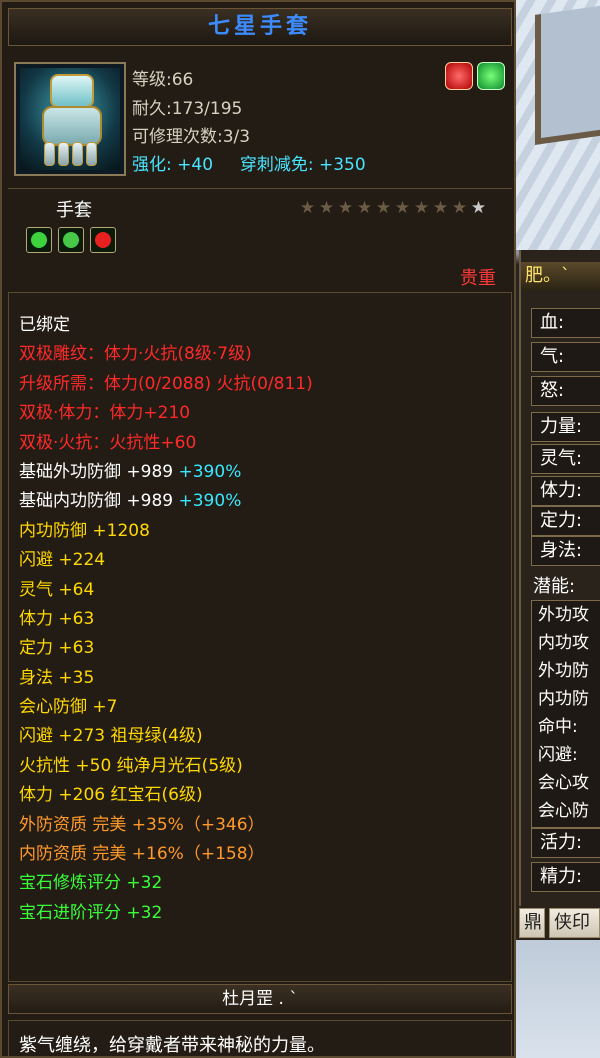 Image resolution: width=600 pixels, height=1058 pixels. What do you see at coordinates (130, 501) in the screenshot?
I see `base-internal-defense: 基础内功防御 +989 +390%` at bounding box center [130, 501].